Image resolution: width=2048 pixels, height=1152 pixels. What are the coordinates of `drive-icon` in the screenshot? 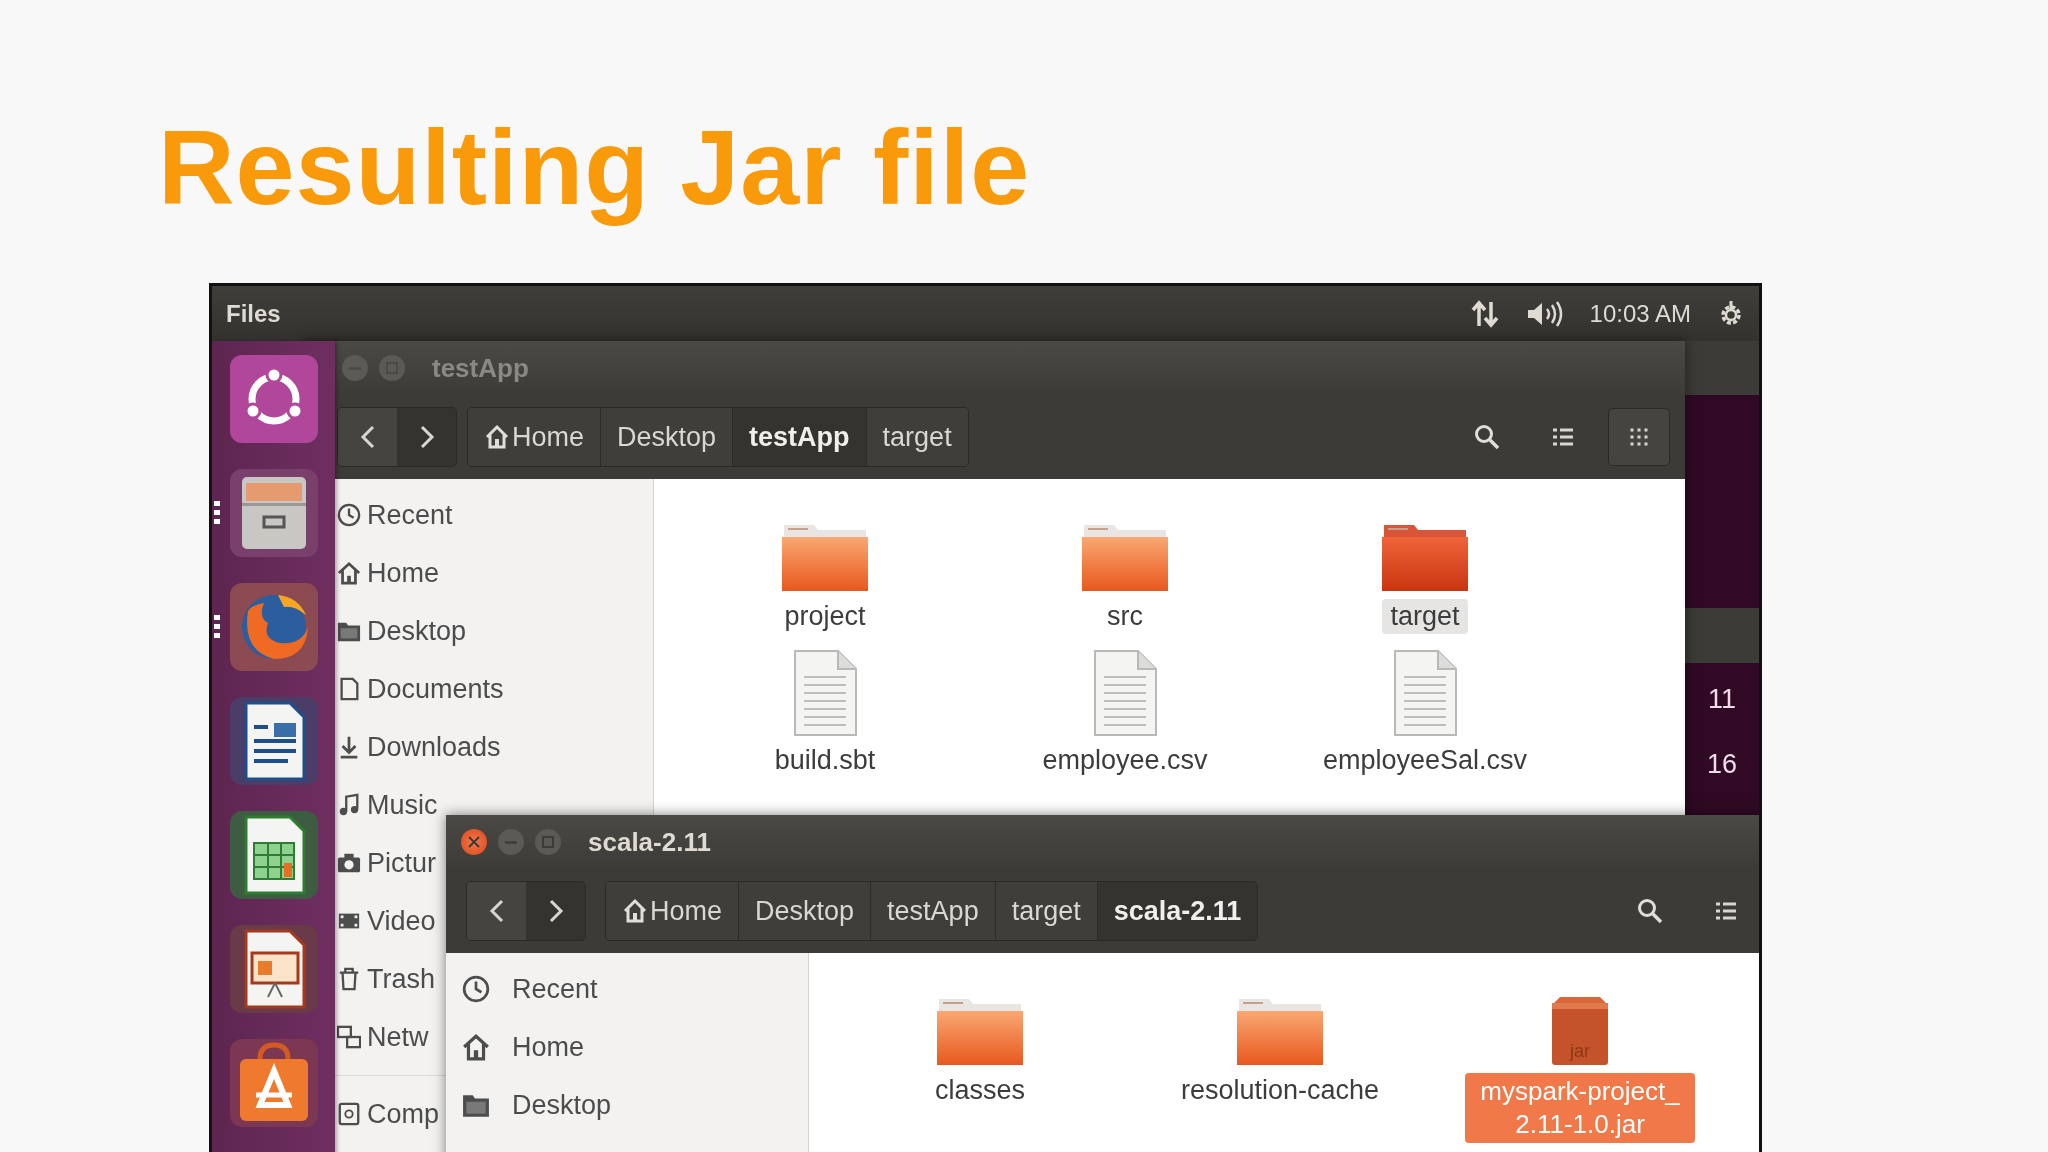 It's located at (349, 1114).